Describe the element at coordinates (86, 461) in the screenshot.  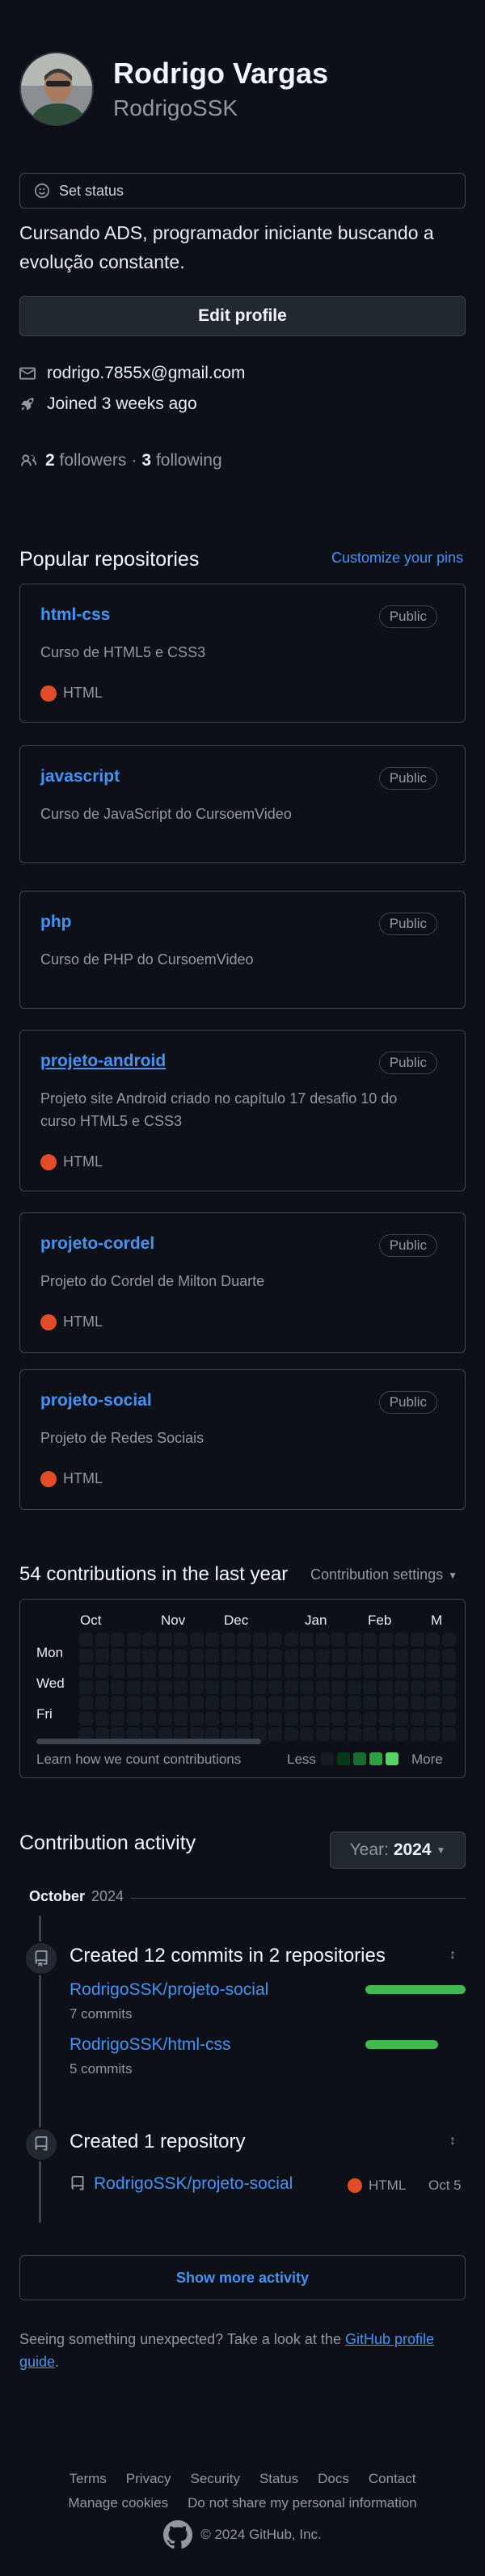
I see `followers-link: 2 followers` at that location.